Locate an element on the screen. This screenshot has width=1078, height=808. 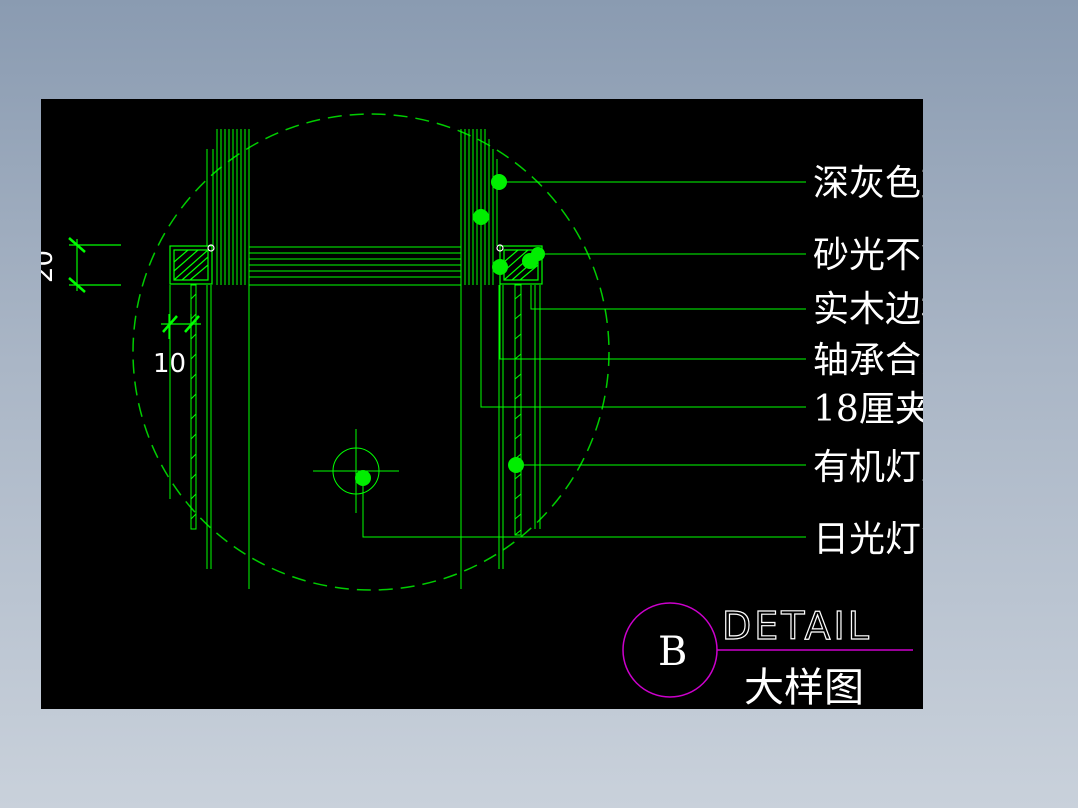
annotation-labels: 深灰色塑铝板 砂光不锈钢板 实木边框 轴承合页 18厘夹板 有机灯片 日光灯管 is located at coordinates (868, 361).